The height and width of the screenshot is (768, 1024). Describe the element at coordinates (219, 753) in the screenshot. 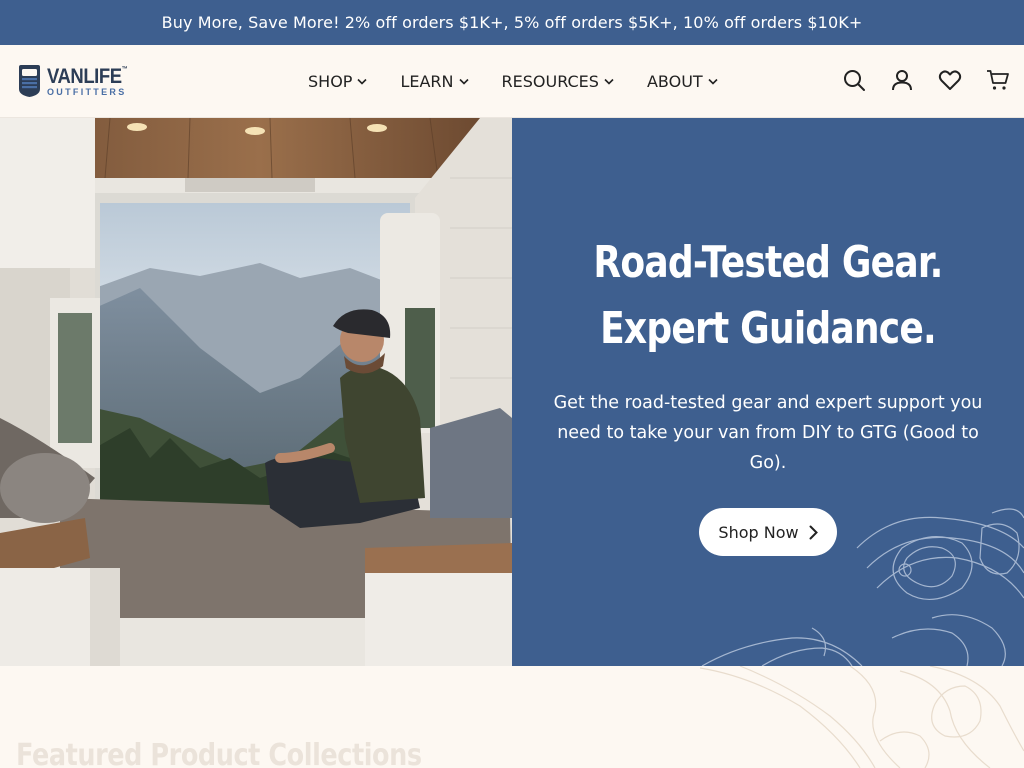

I see `featured-collections-heading: Featured Product Collections` at that location.